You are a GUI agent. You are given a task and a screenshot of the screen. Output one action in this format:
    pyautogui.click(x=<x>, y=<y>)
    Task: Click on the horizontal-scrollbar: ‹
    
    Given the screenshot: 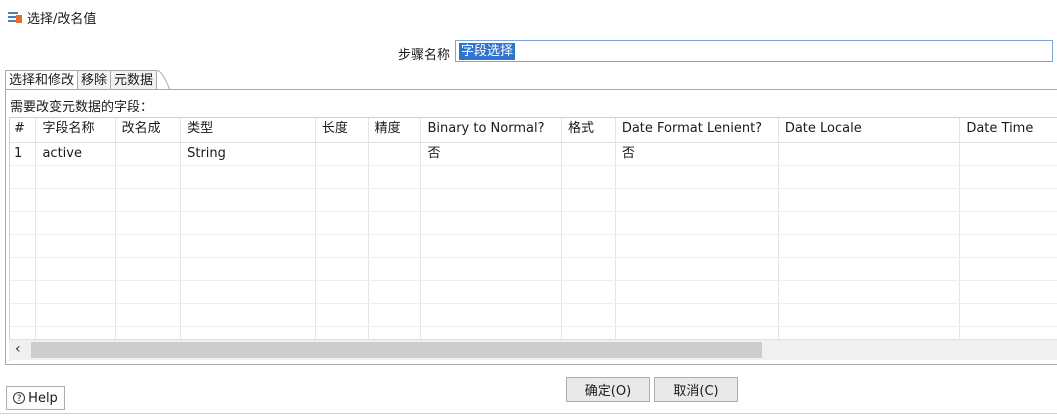 What is the action you would take?
    pyautogui.click(x=533, y=349)
    